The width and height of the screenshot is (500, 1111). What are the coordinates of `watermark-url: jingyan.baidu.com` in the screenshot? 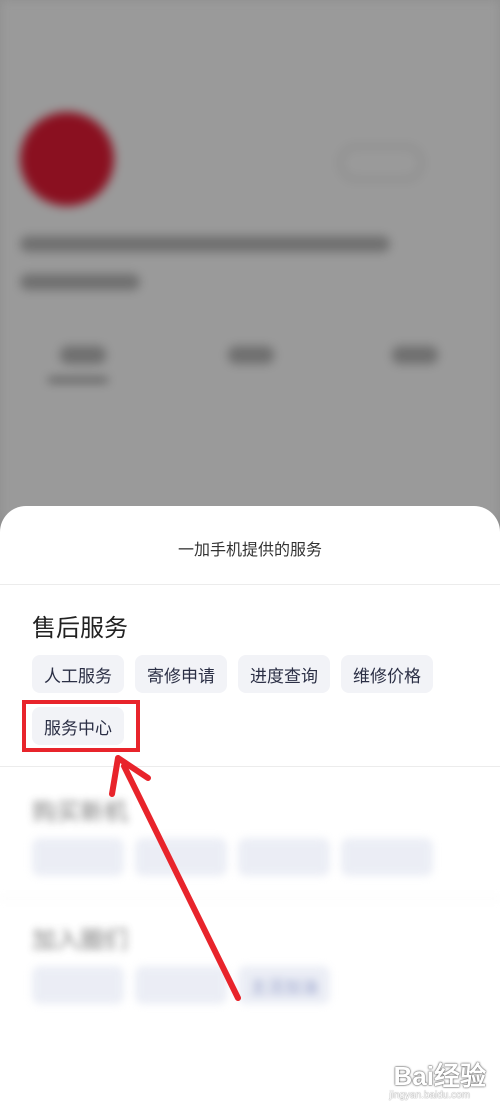 It's located at (429, 1095).